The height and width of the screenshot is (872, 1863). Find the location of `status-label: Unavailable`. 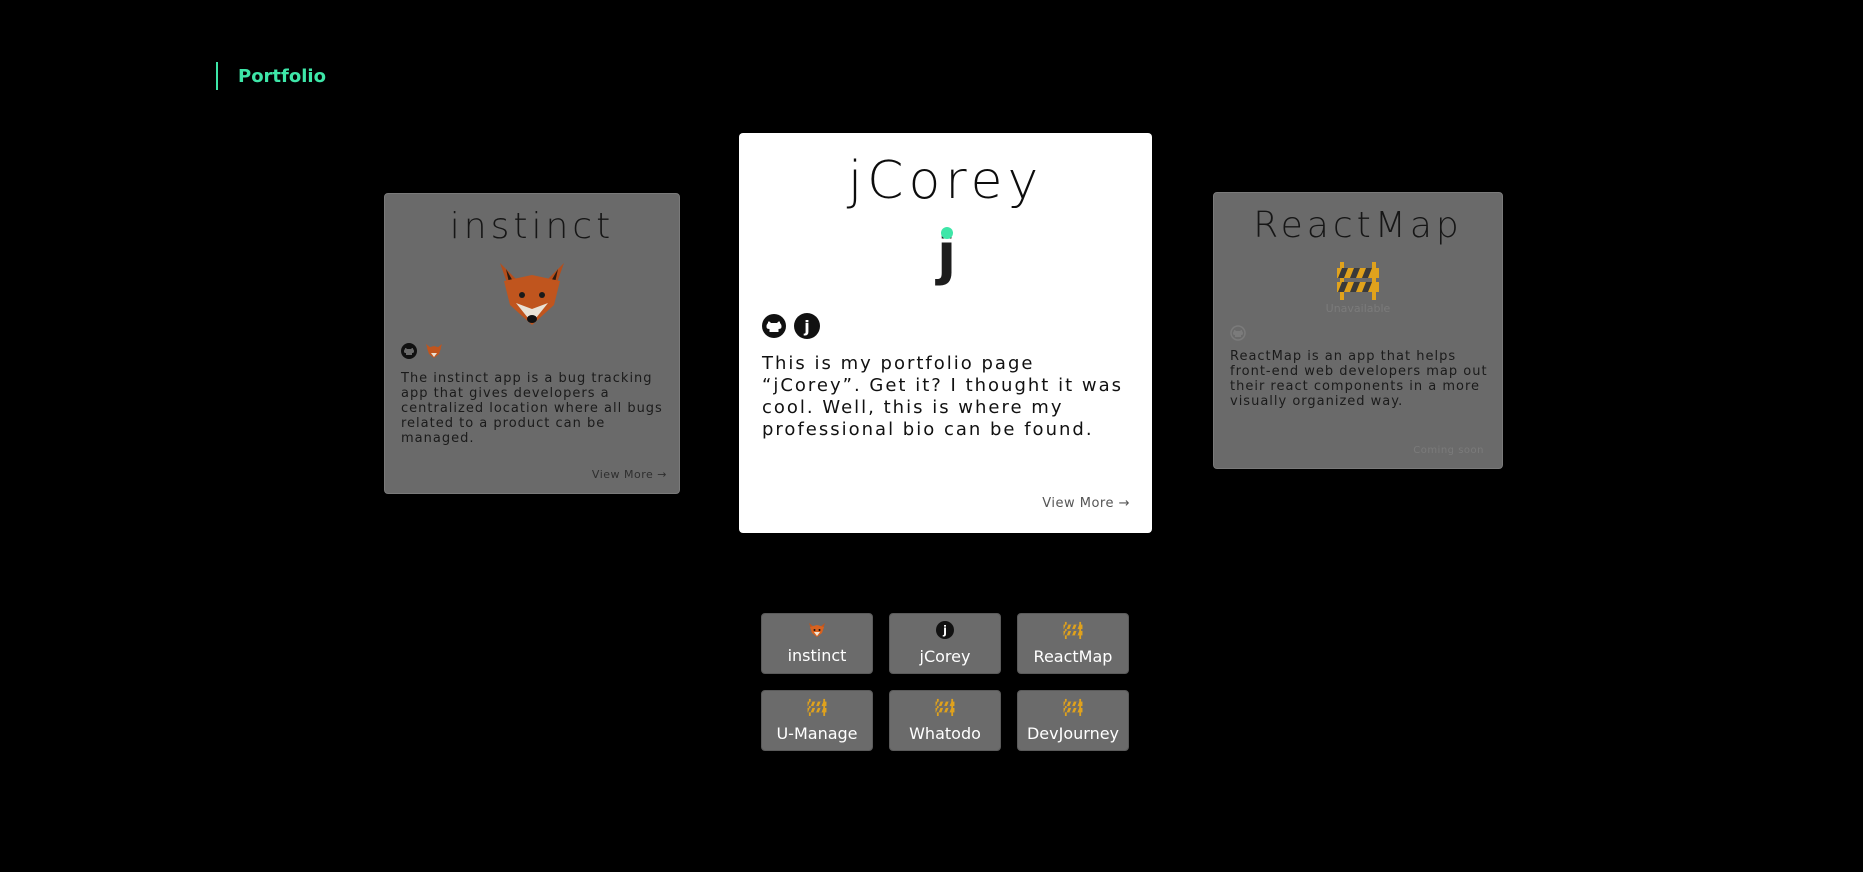

status-label: Unavailable is located at coordinates (1358, 308).